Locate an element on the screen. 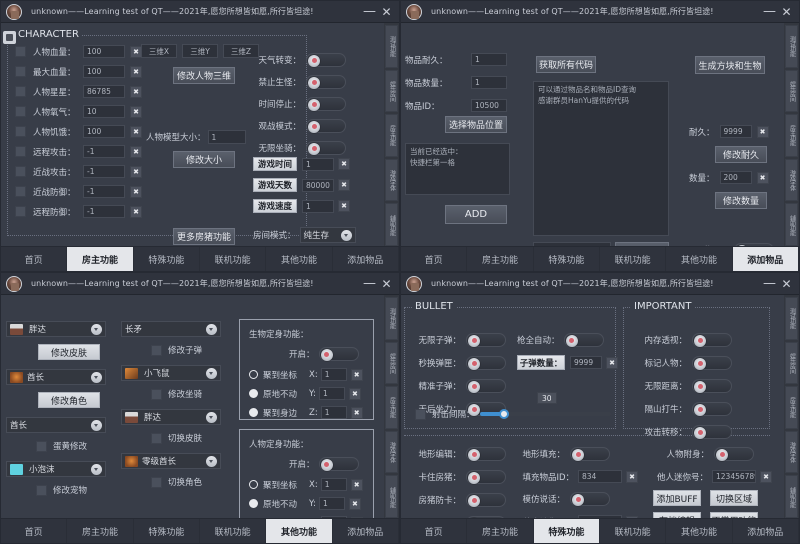  item-id-input: 10500 is located at coordinates (489, 105).